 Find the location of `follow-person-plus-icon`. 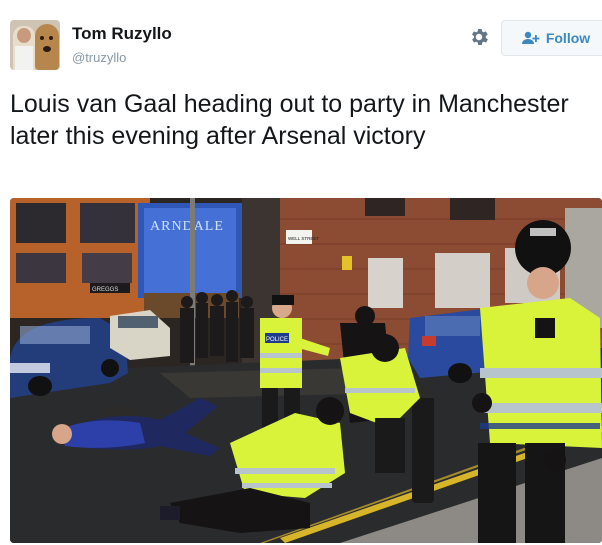

follow-person-plus-icon is located at coordinates (530, 37).